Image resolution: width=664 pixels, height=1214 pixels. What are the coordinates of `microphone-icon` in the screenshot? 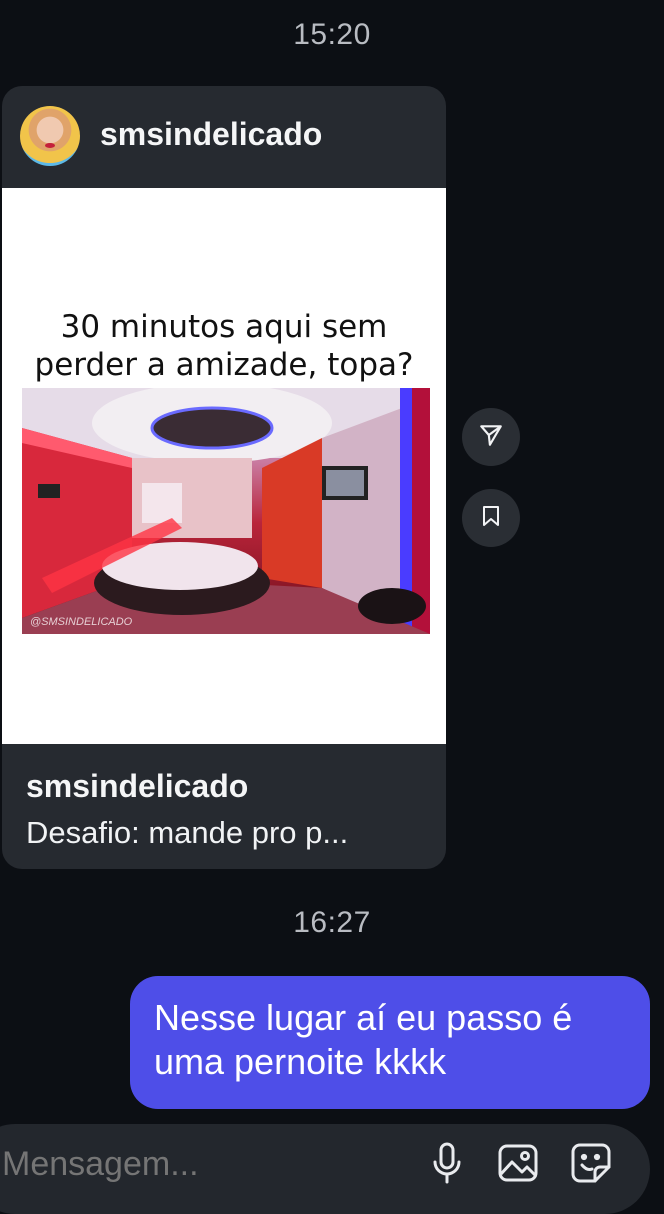 It's located at (447, 1165).